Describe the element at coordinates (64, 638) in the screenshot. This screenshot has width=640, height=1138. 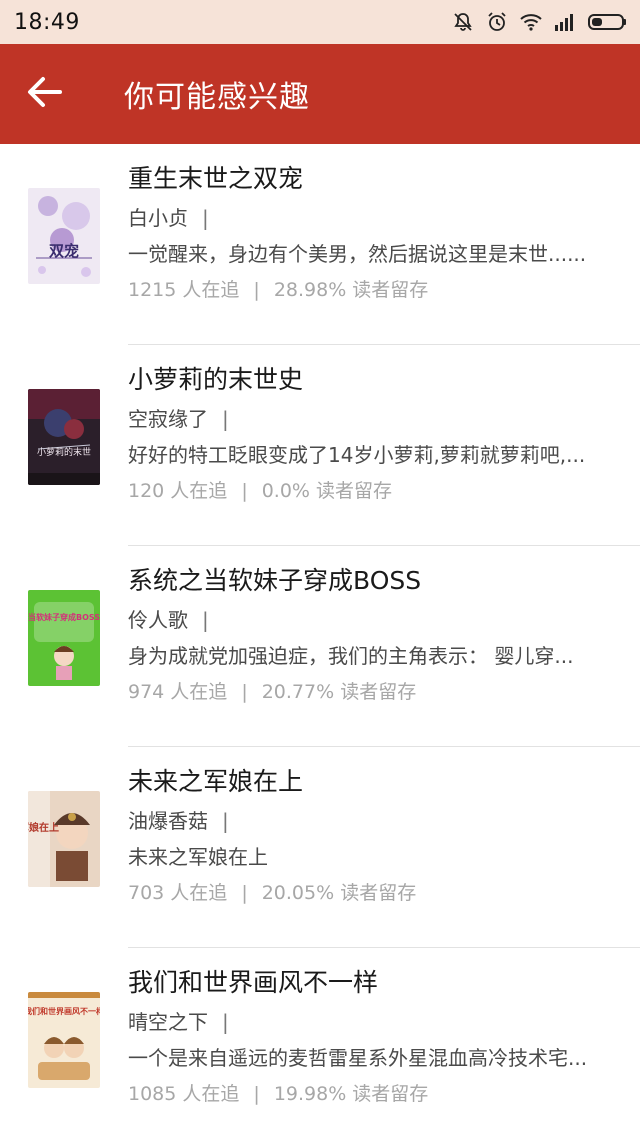
I see `book-cover-image: 当软妹子穿成BOSS` at that location.